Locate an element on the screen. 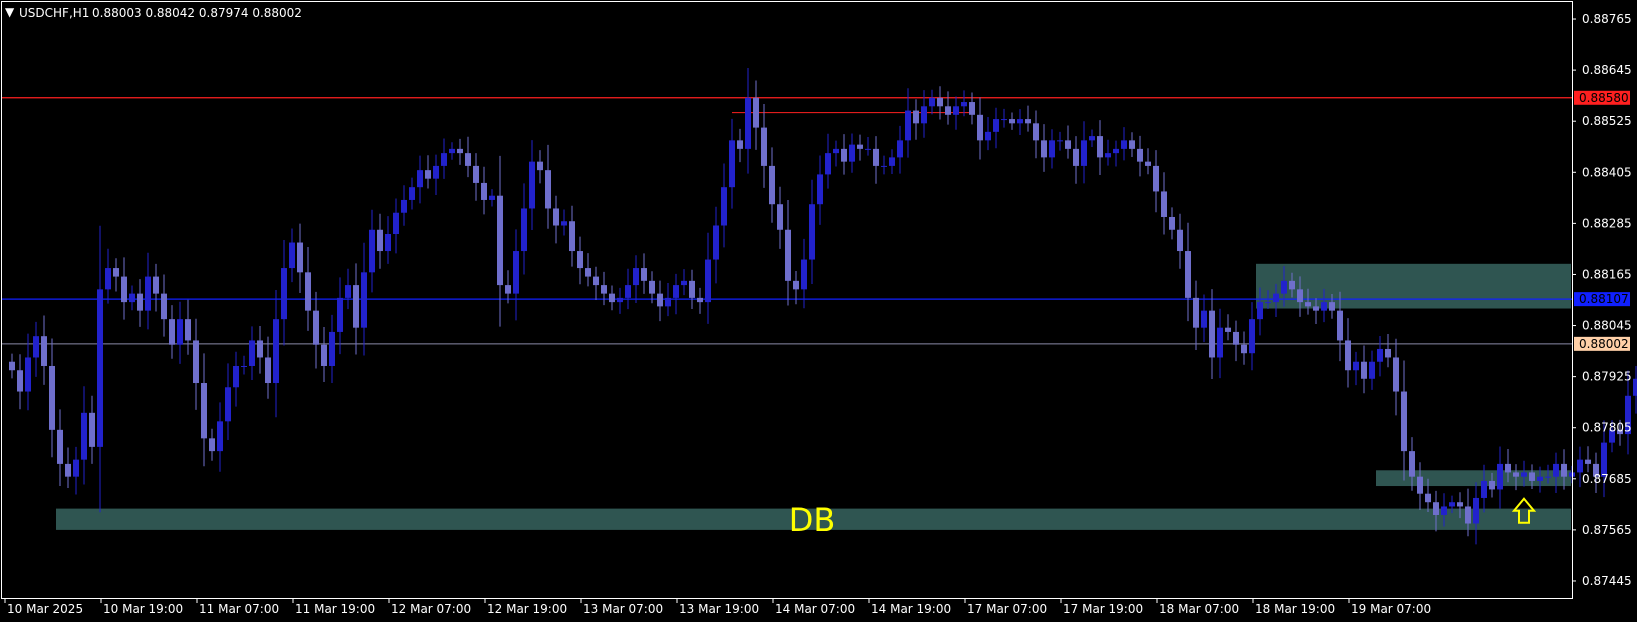 This screenshot has width=1637, height=622. price-tick-label: 0.88405 is located at coordinates (1607, 172).